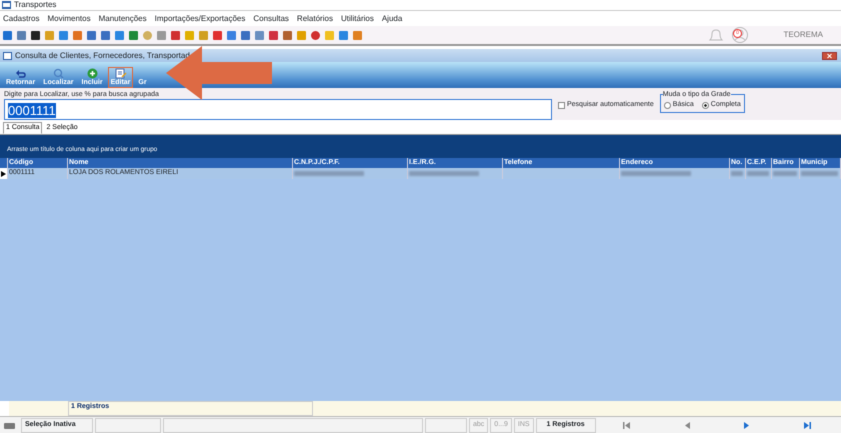 The width and height of the screenshot is (841, 433). What do you see at coordinates (829, 56) in the screenshot?
I see `close-button` at bounding box center [829, 56].